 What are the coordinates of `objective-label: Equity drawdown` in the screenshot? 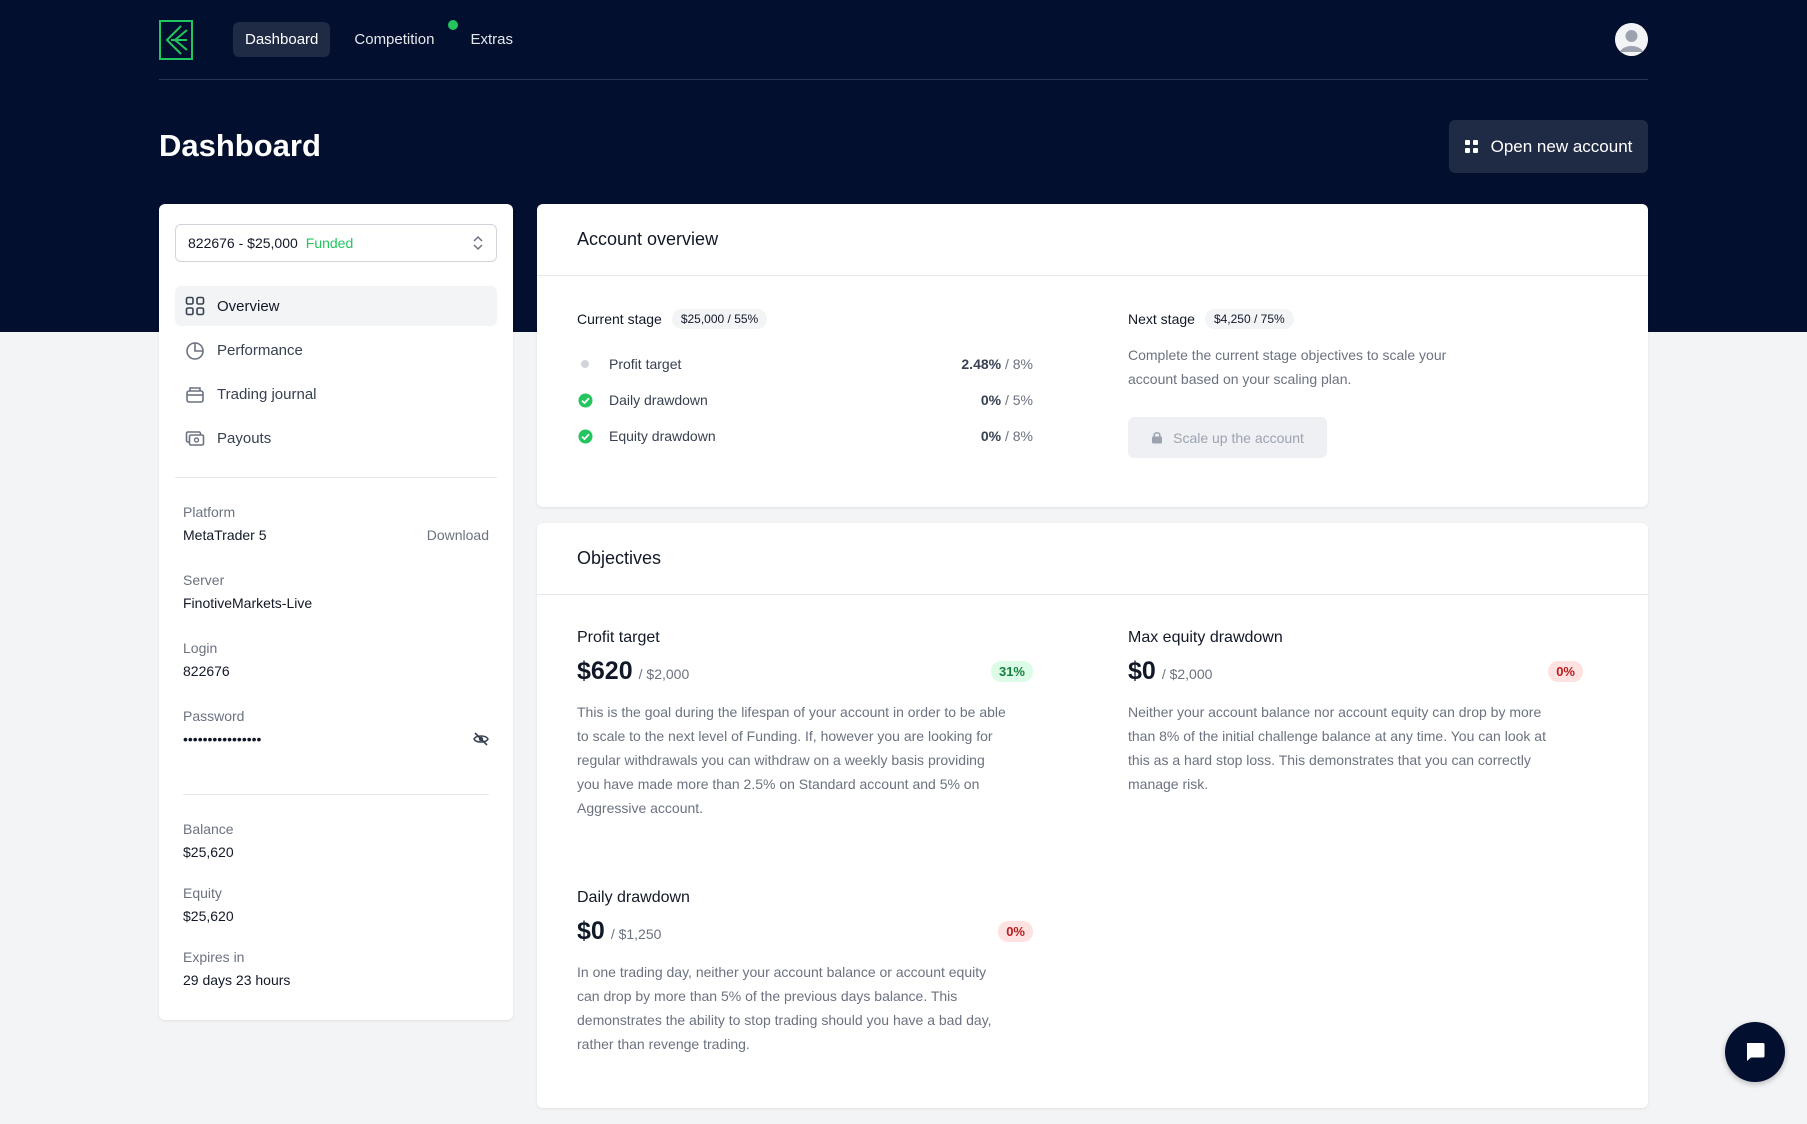 It's located at (662, 436).